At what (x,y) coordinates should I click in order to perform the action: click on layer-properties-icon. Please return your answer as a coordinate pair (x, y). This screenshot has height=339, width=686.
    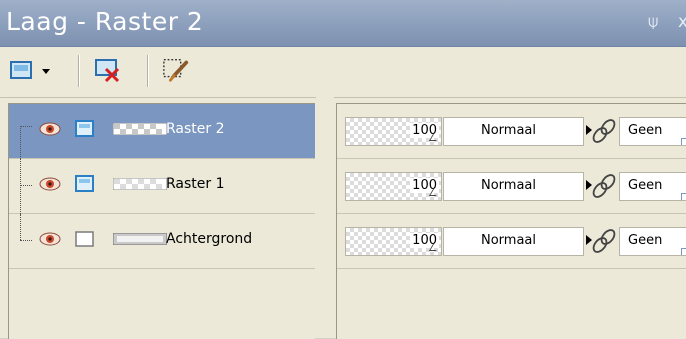
    Looking at the image, I should click on (176, 70).